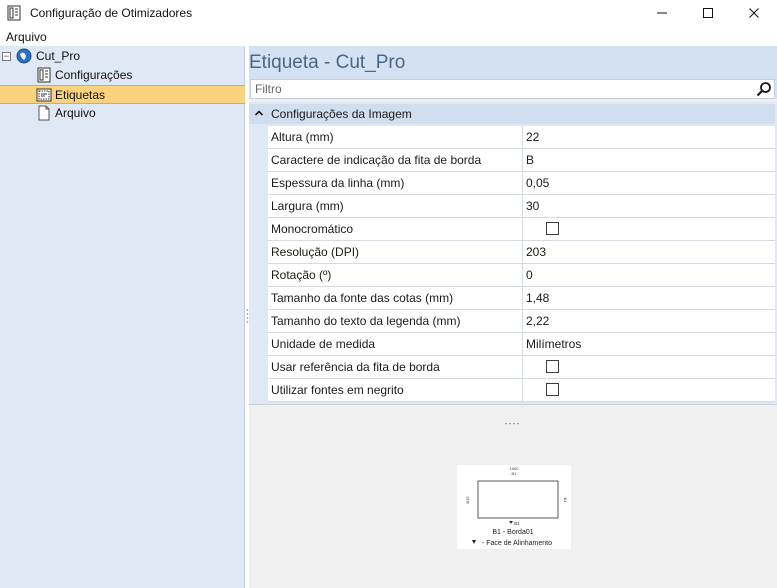 Image resolution: width=777 pixels, height=588 pixels. I want to click on fontes-negrito-checkbox, so click(552, 389).